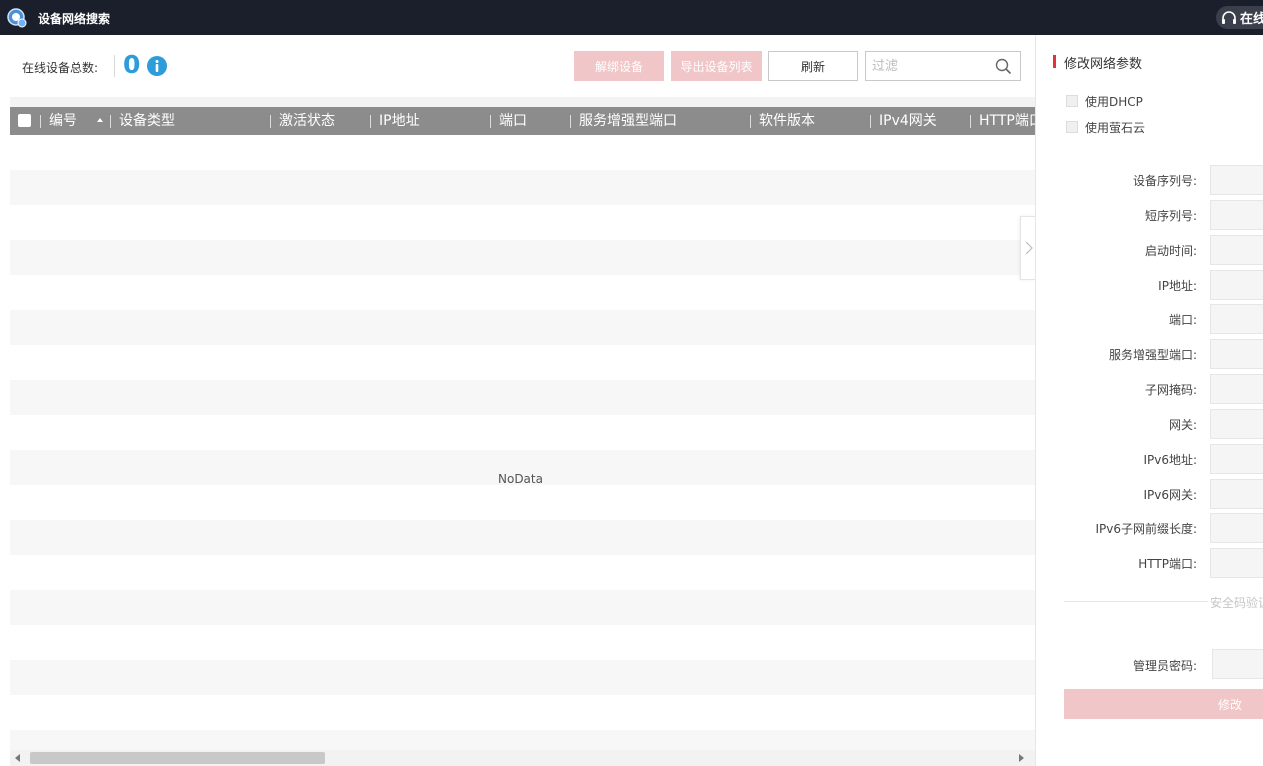 Image resolution: width=1263 pixels, height=766 pixels. Describe the element at coordinates (1236, 354) in the screenshot. I see `enhanced-port-field` at that location.